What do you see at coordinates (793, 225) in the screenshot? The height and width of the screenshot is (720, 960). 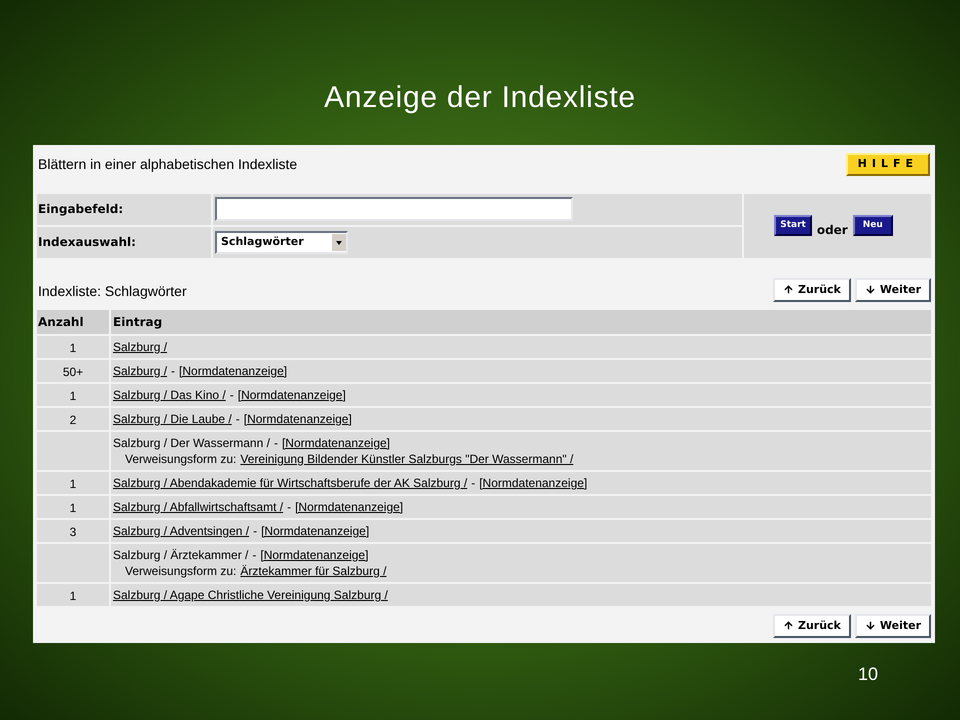 I see `start-button: Start` at bounding box center [793, 225].